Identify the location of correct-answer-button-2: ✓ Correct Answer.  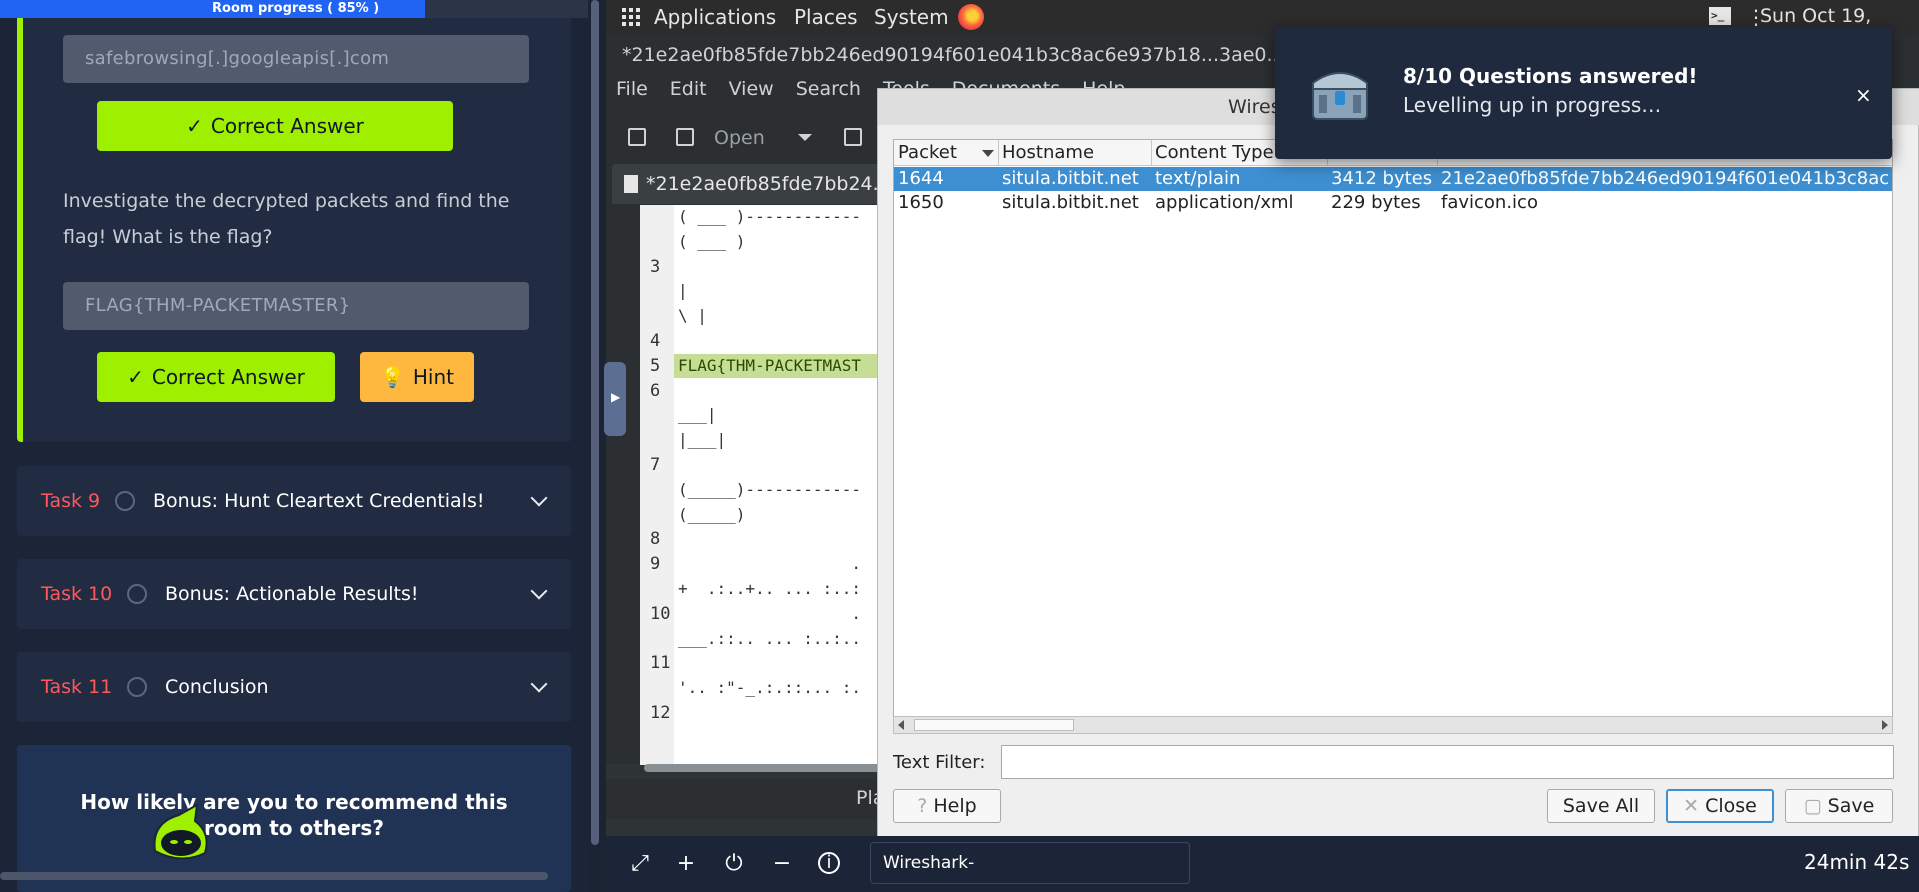
(216, 377).